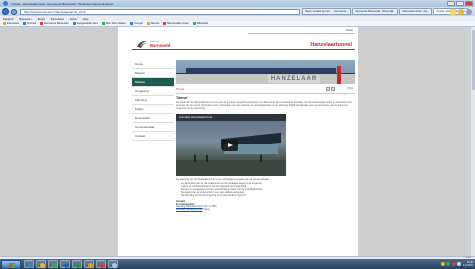  What do you see at coordinates (200, 23) in the screenshot?
I see `favorite-wikipedia: Wikipedia` at bounding box center [200, 23].